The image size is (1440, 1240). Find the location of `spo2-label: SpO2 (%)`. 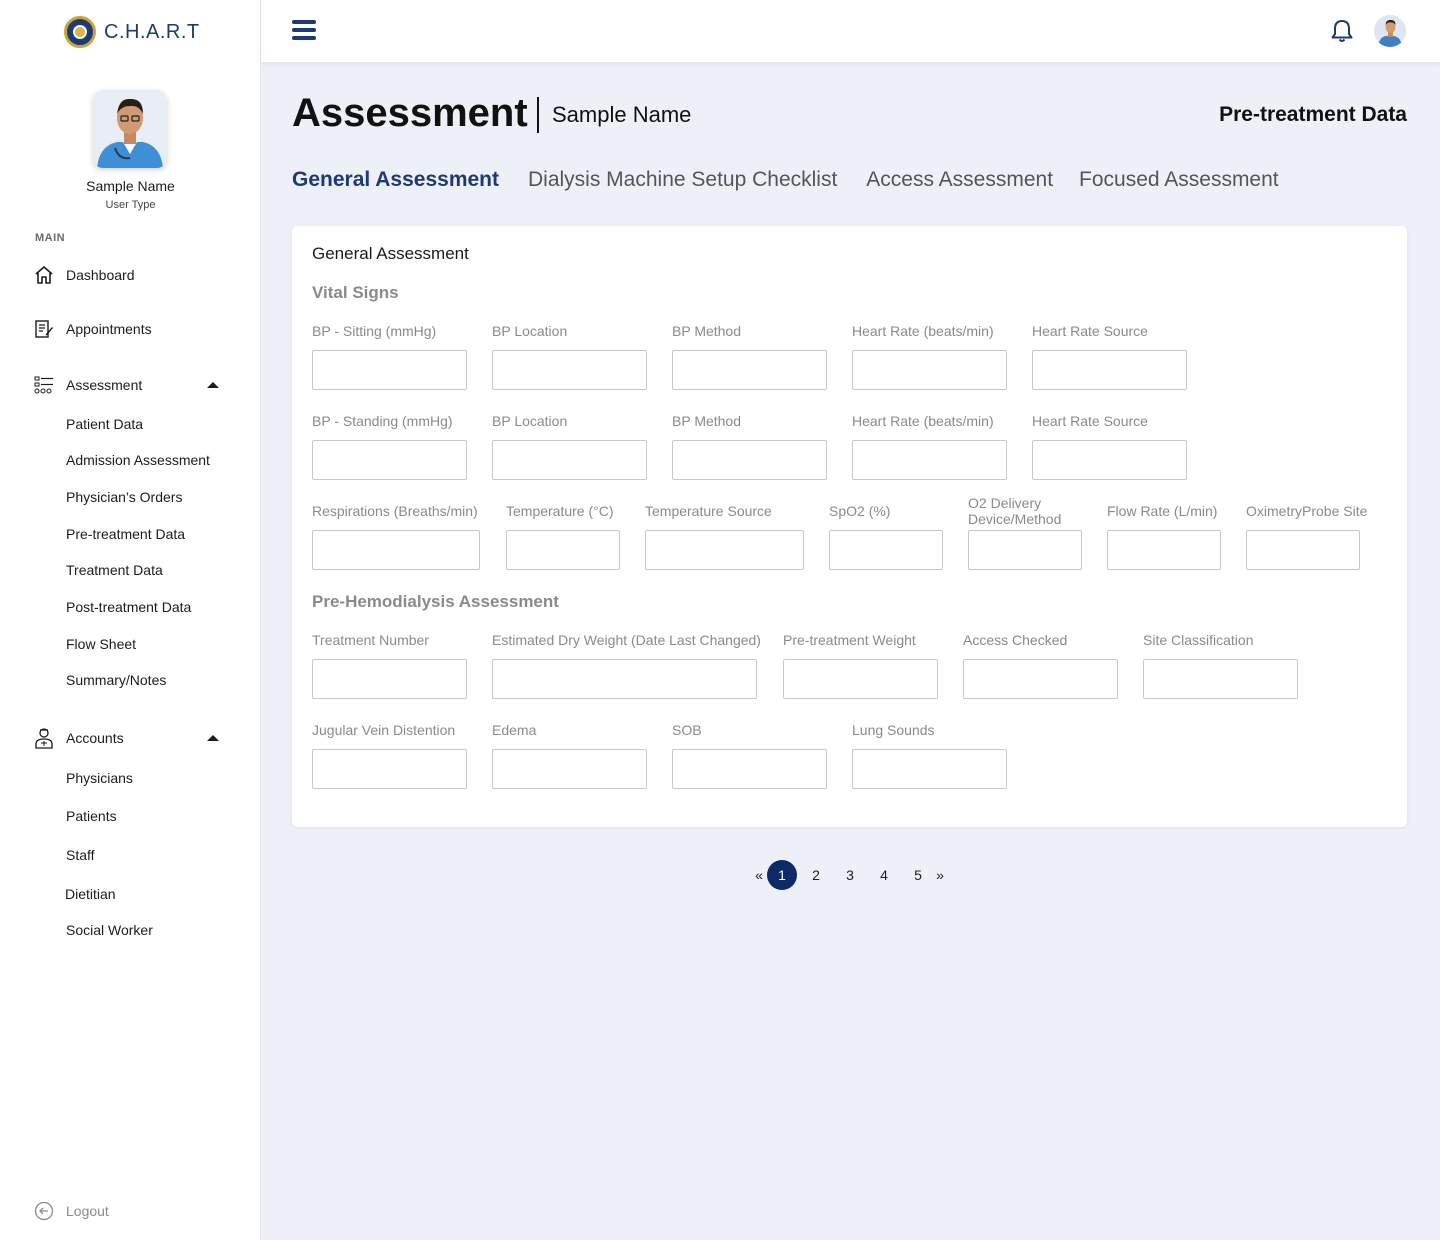

spo2-label: SpO2 (%) is located at coordinates (860, 511).